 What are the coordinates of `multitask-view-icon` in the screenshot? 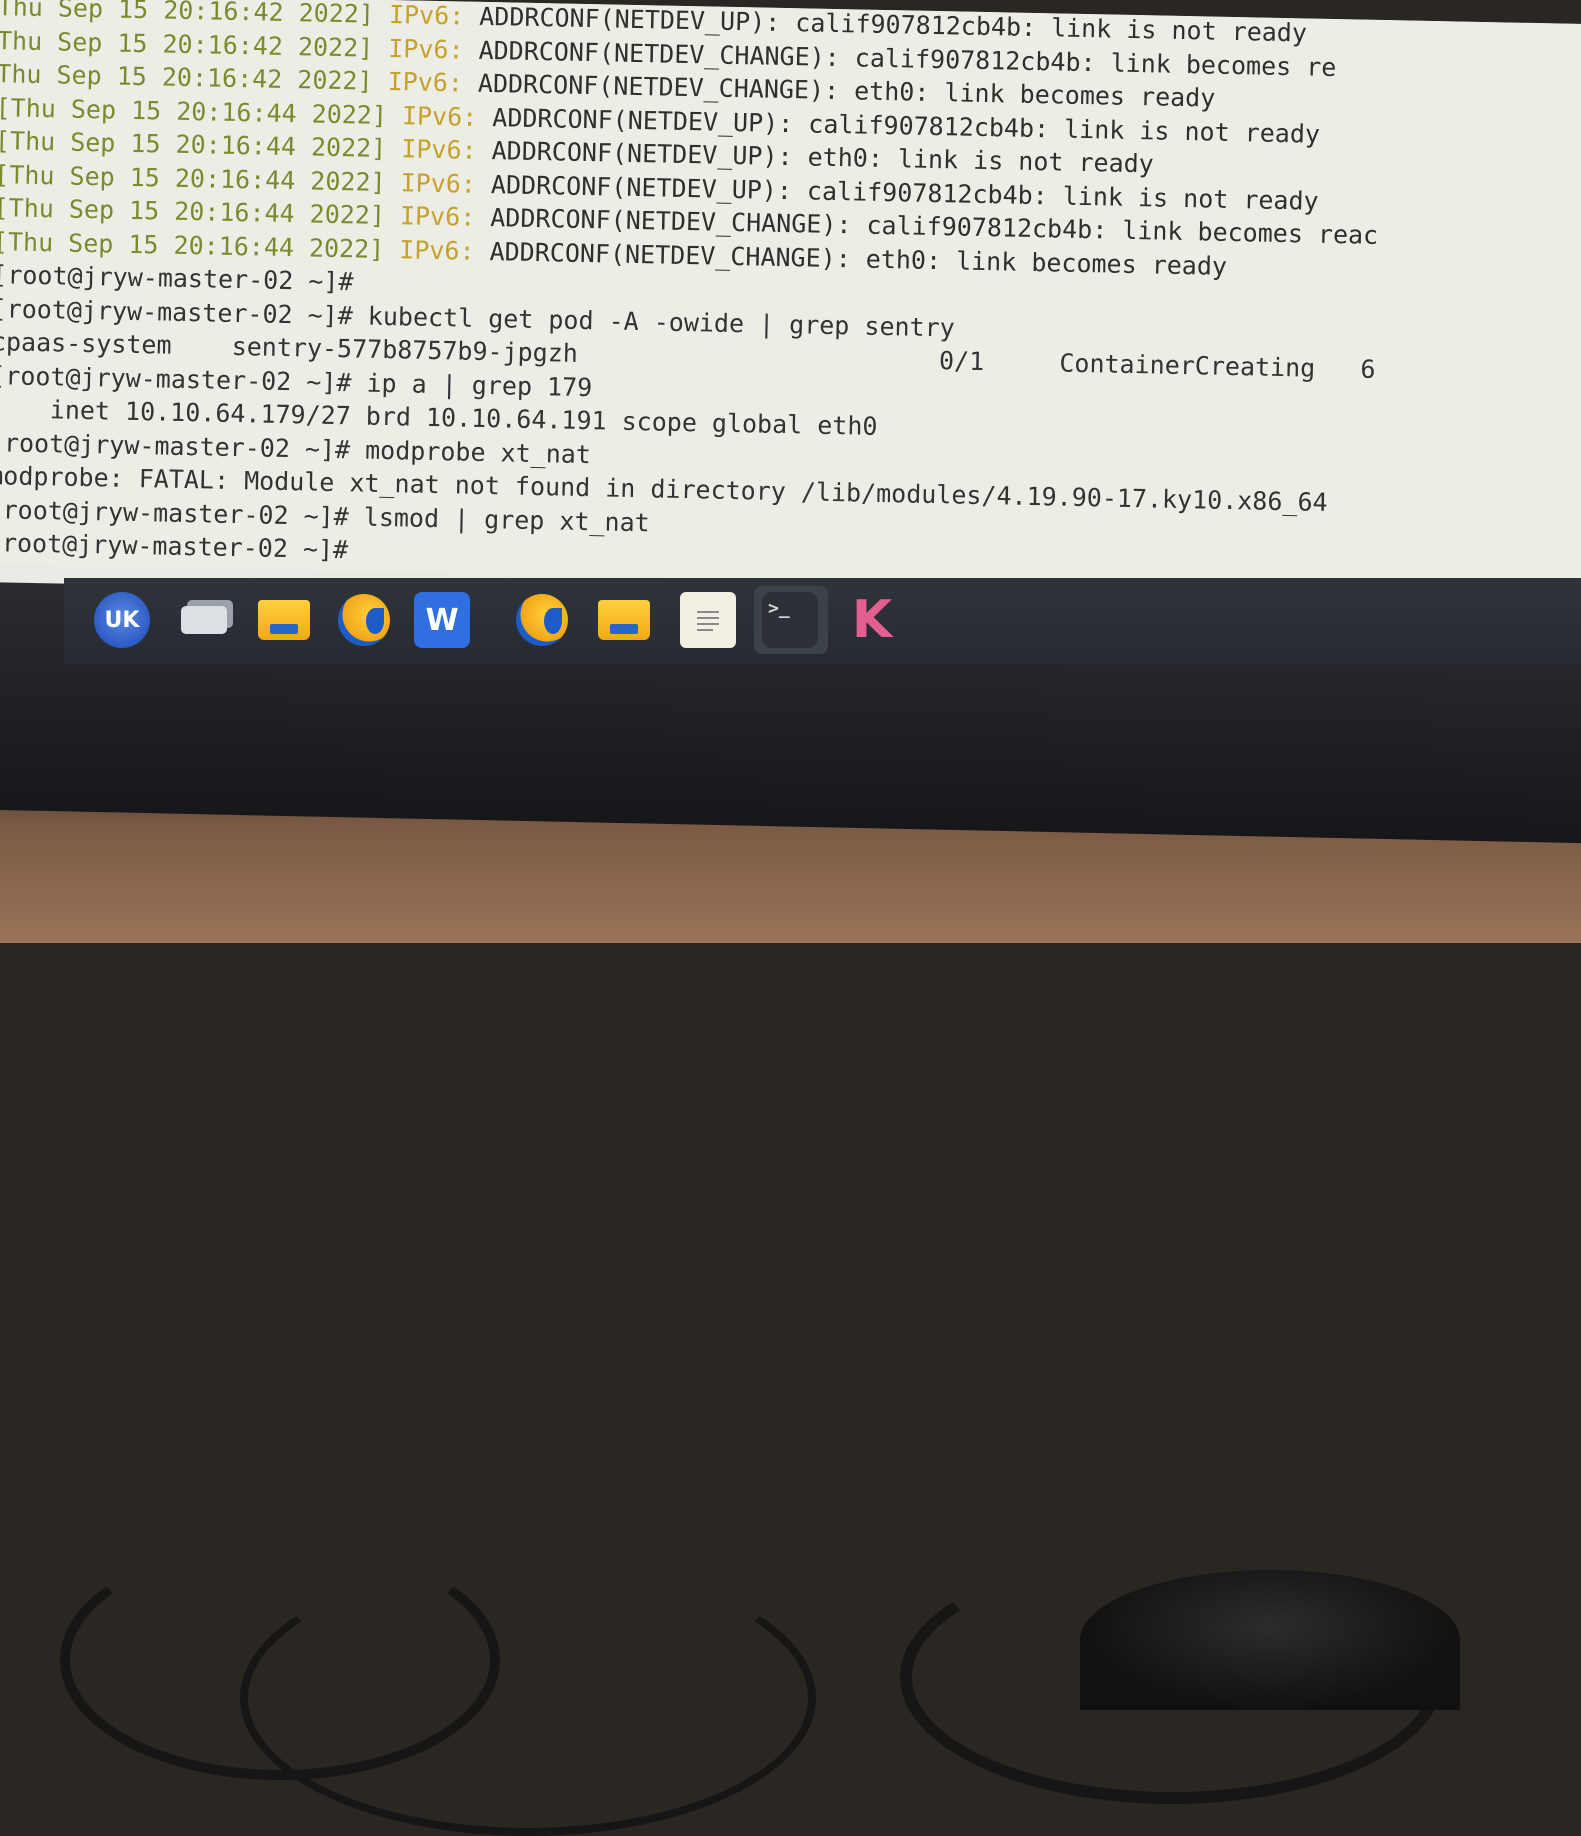 It's located at (204, 620).